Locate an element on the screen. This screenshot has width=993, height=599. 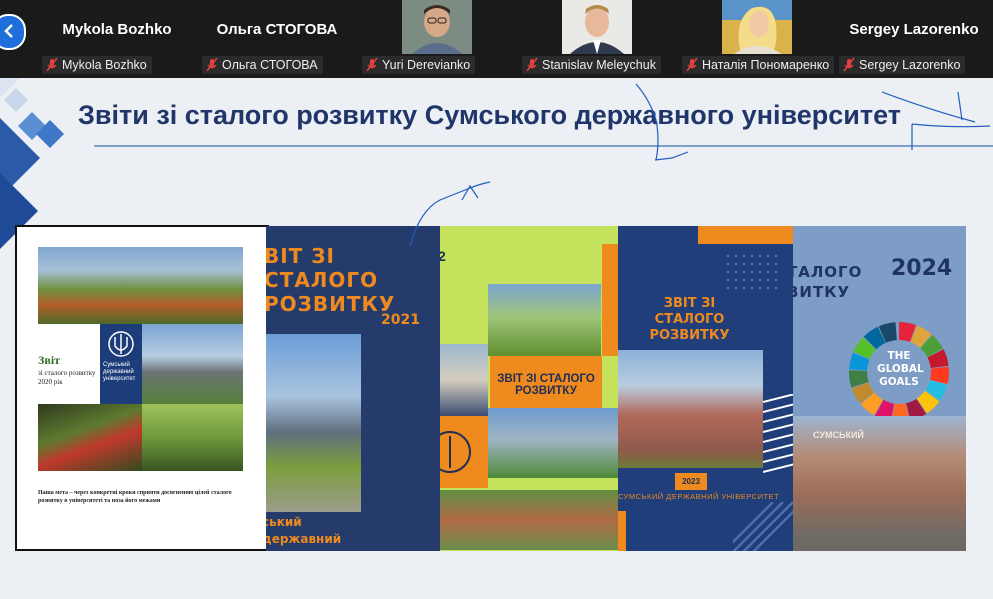
participant-caption: Yuri Derevianko is located at coordinates (419, 65).